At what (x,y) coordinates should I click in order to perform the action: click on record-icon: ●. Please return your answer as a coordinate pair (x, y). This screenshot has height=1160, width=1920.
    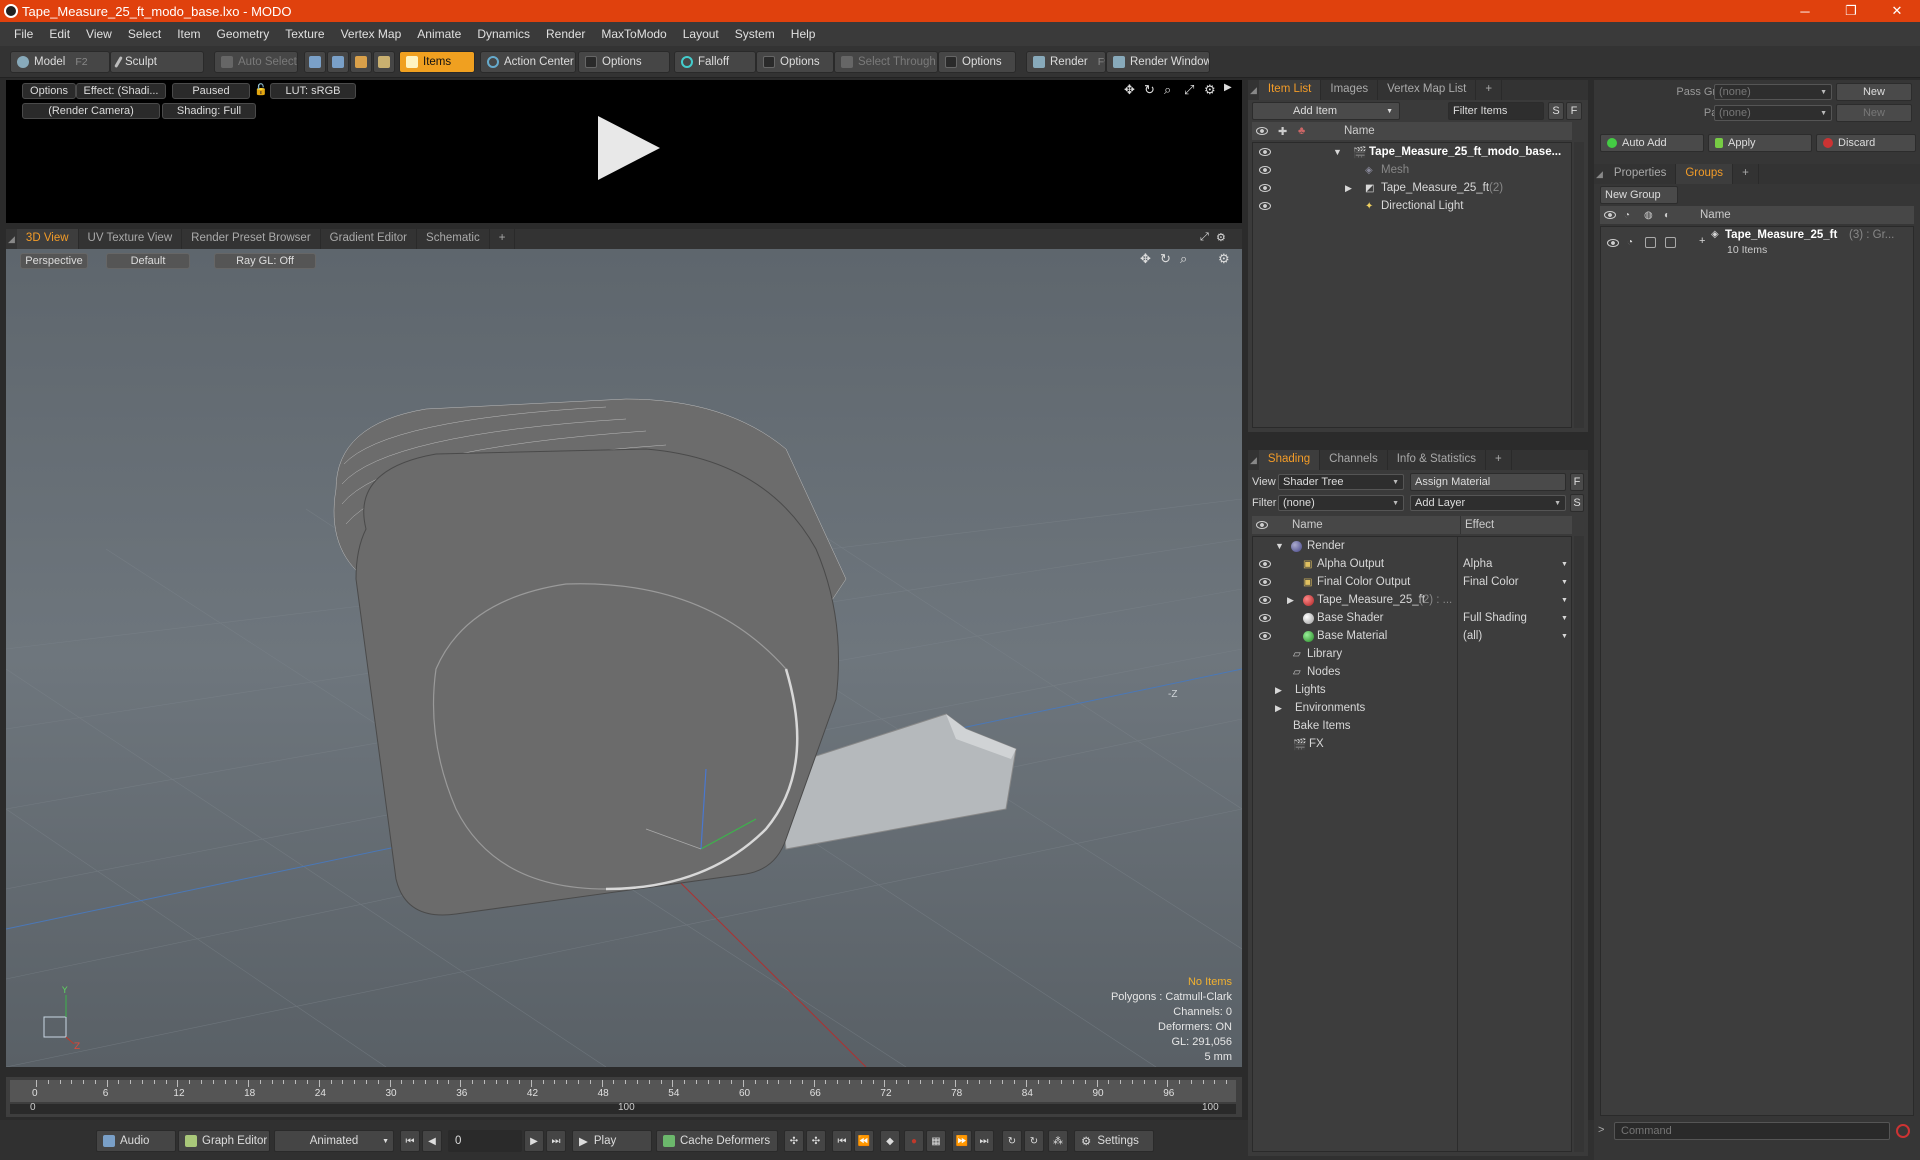
    Looking at the image, I should click on (914, 1141).